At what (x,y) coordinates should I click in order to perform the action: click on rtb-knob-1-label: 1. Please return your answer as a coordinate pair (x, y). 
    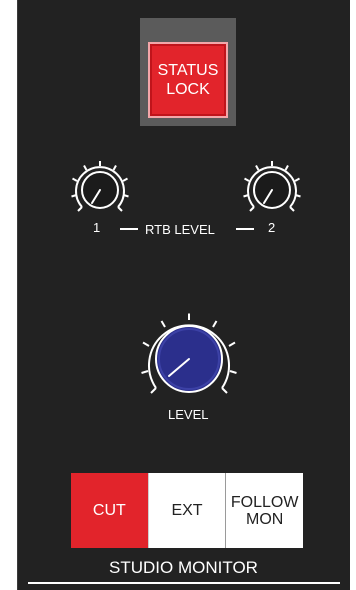
    Looking at the image, I should click on (97, 227).